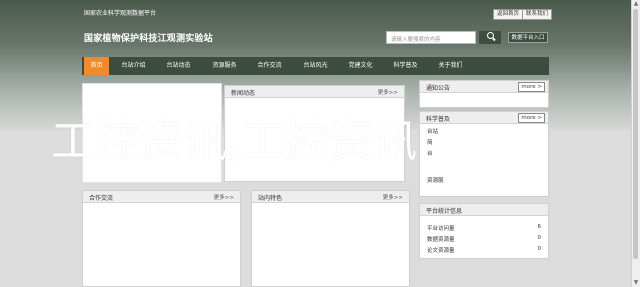 The height and width of the screenshot is (287, 640). Describe the element at coordinates (269, 66) in the screenshot. I see `nav-item-cooperation: 合作交流` at that location.